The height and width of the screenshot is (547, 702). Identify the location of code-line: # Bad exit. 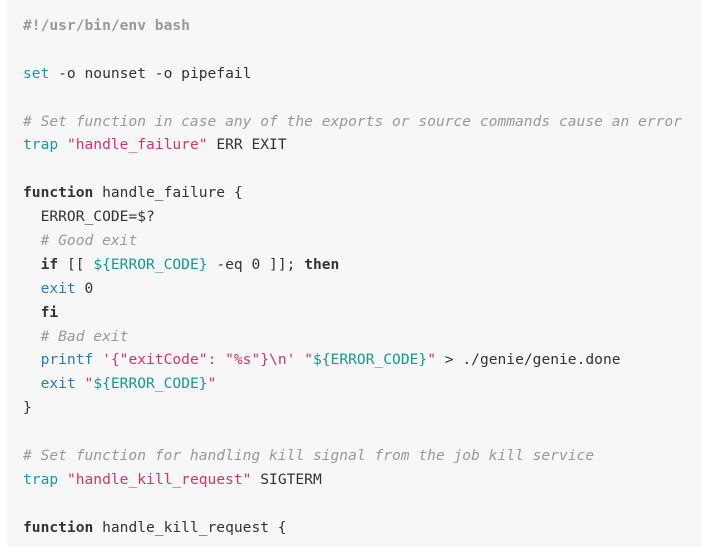
(354, 337).